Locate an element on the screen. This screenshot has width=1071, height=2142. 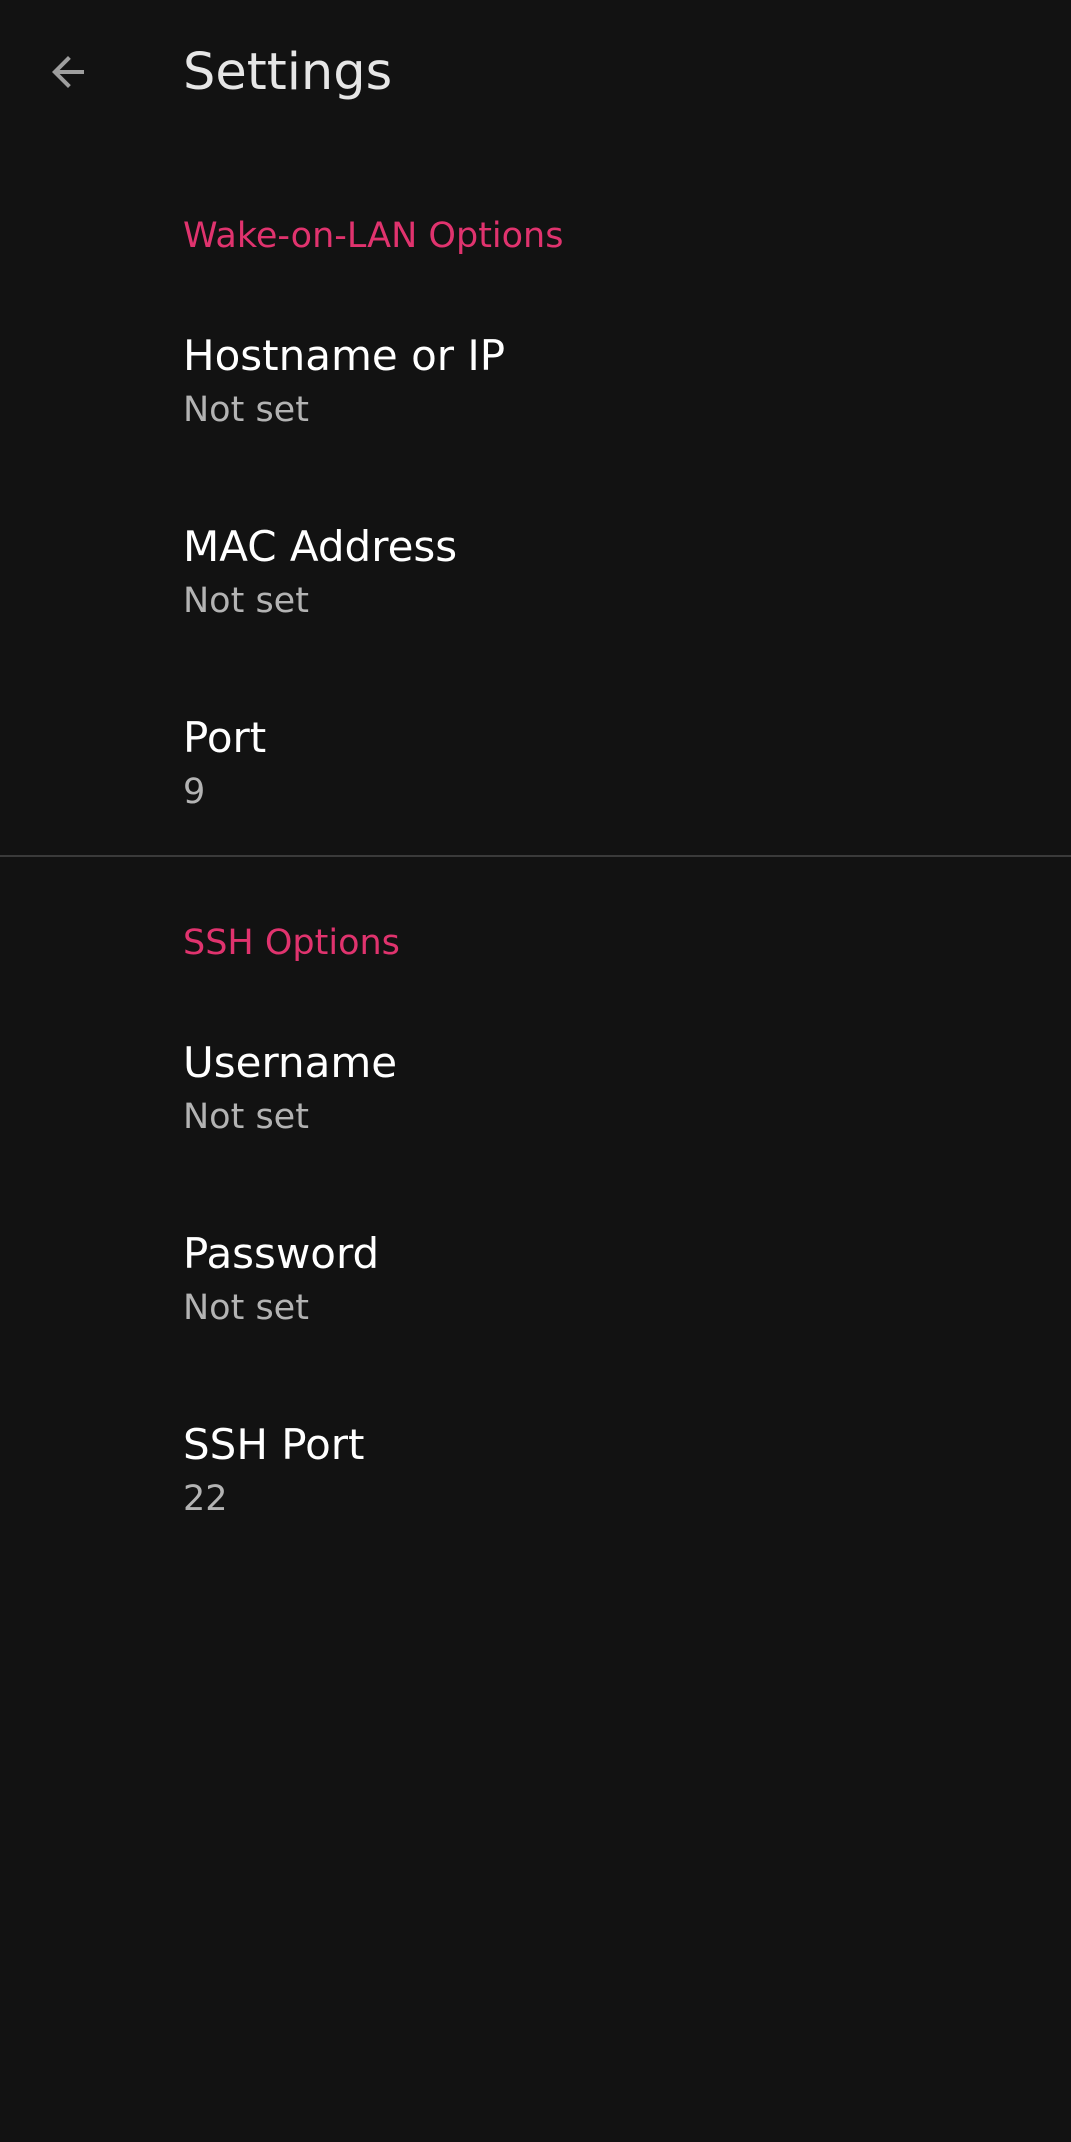
pref-mac-address: MAC Address Not set is located at coordinates (535, 586).